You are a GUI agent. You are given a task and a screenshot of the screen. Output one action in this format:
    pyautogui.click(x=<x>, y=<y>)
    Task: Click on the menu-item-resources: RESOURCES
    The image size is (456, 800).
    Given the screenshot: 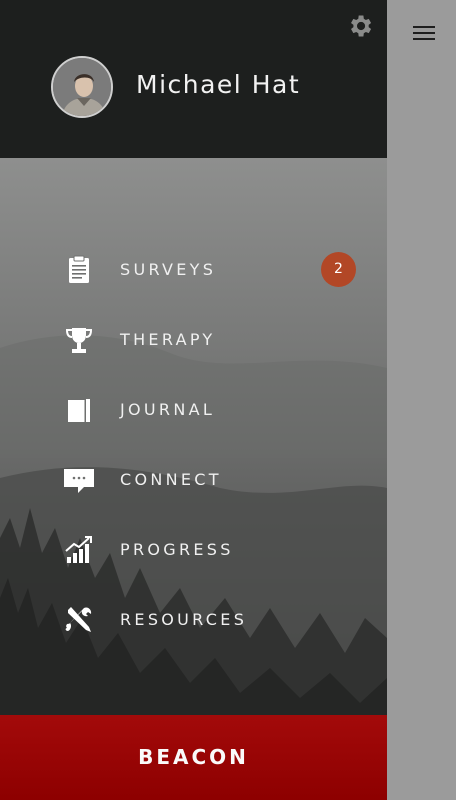 What is the action you would take?
    pyautogui.click(x=193, y=620)
    